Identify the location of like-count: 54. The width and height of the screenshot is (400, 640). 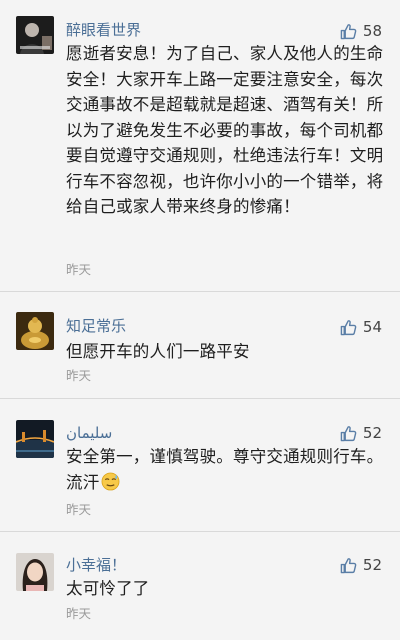
(372, 327).